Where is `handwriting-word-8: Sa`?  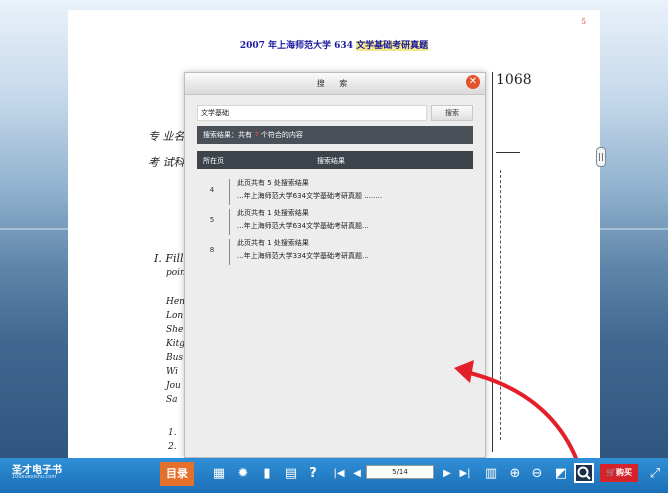 handwriting-word-8: Sa is located at coordinates (172, 400).